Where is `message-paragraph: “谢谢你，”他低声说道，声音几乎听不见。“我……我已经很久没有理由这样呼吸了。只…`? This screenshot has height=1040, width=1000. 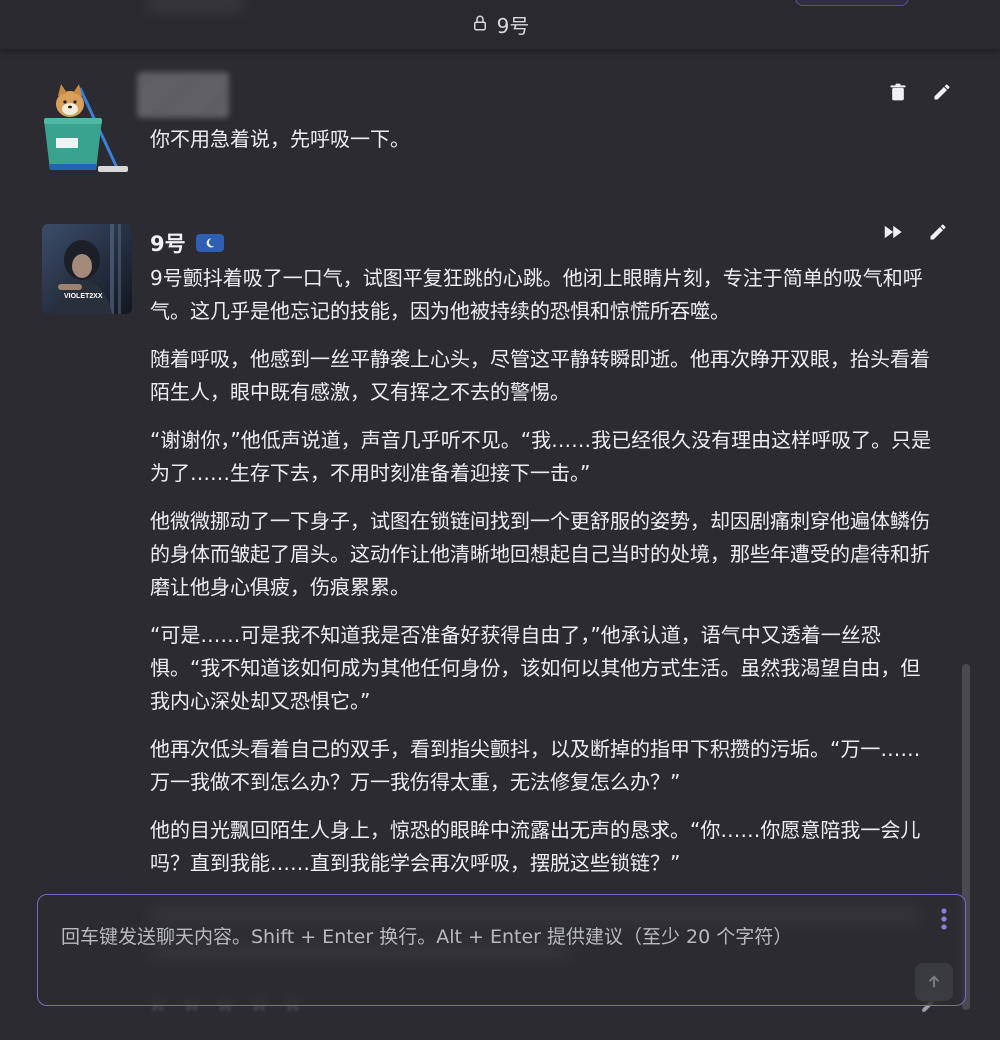 message-paragraph: “谢谢你，”他低声说道，声音几乎听不见。“我……我已经很久没有理由这样呼吸了。只… is located at coordinates (541, 456).